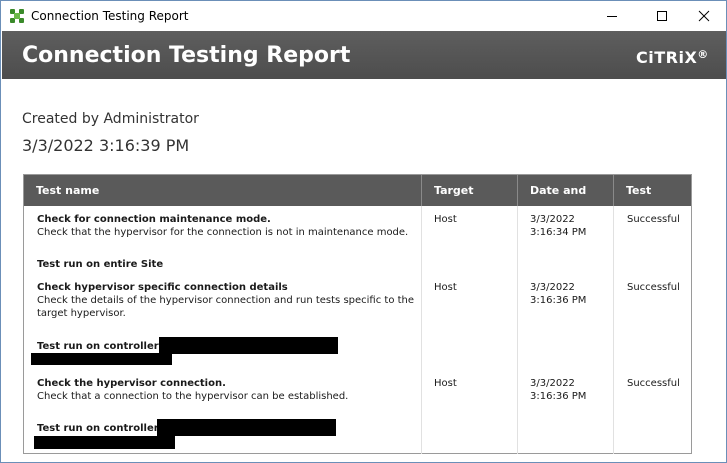 The image size is (727, 463). I want to click on citrix-logo-mark: ®, so click(703, 54).